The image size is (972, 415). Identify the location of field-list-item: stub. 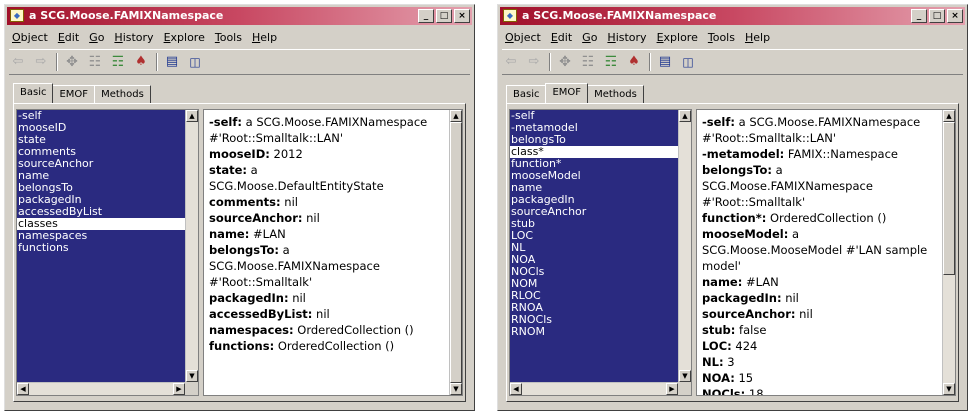
(594, 224).